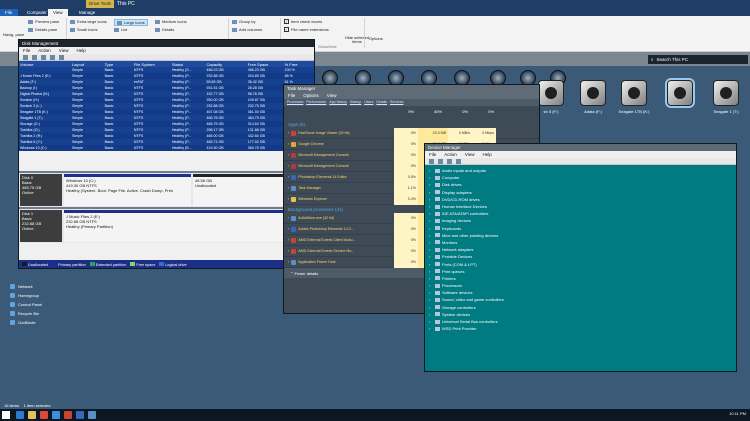  I want to click on device-category: › System devices, so click(580, 314).